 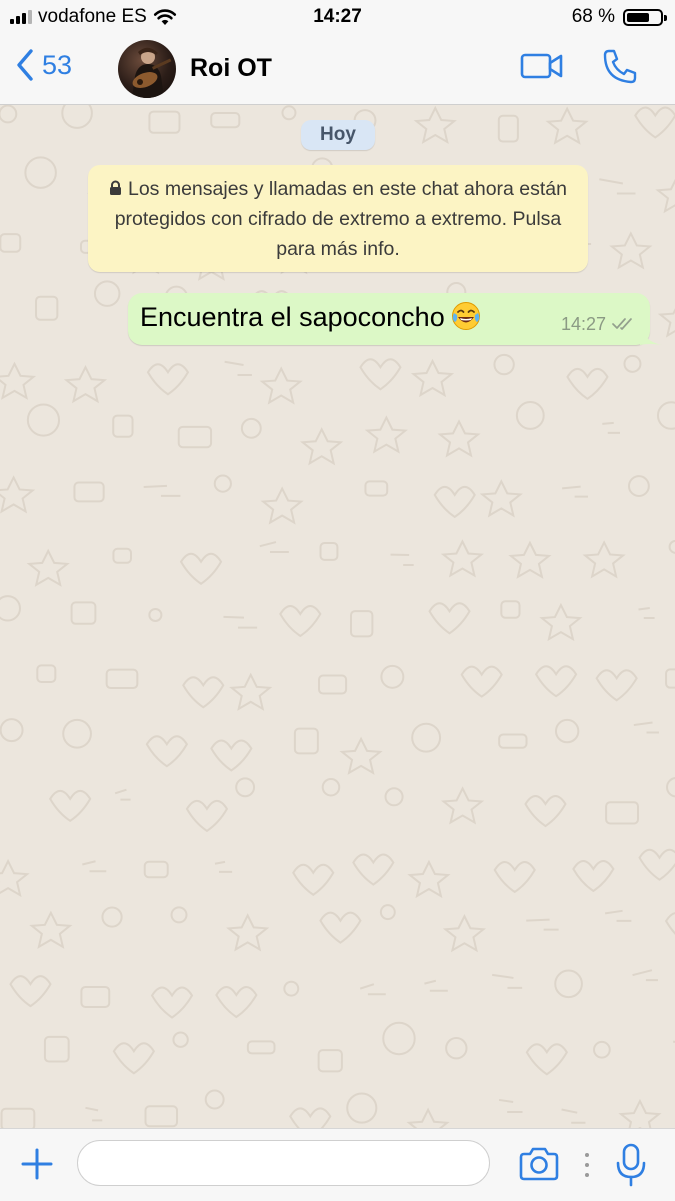 I want to click on contact-name: Roi OT, so click(x=231, y=68).